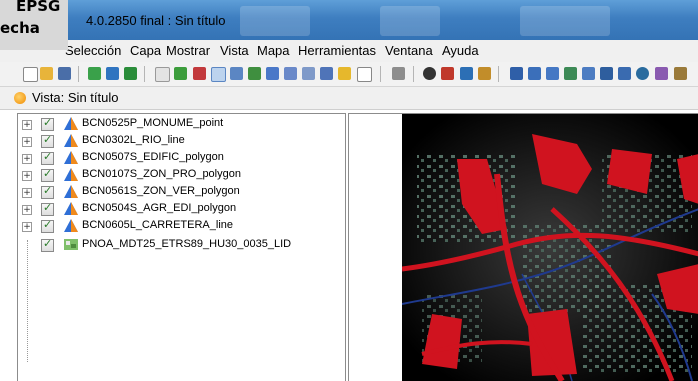 The height and width of the screenshot is (381, 698). I want to click on view-title-bar: Vista: Sin título, so click(349, 98).